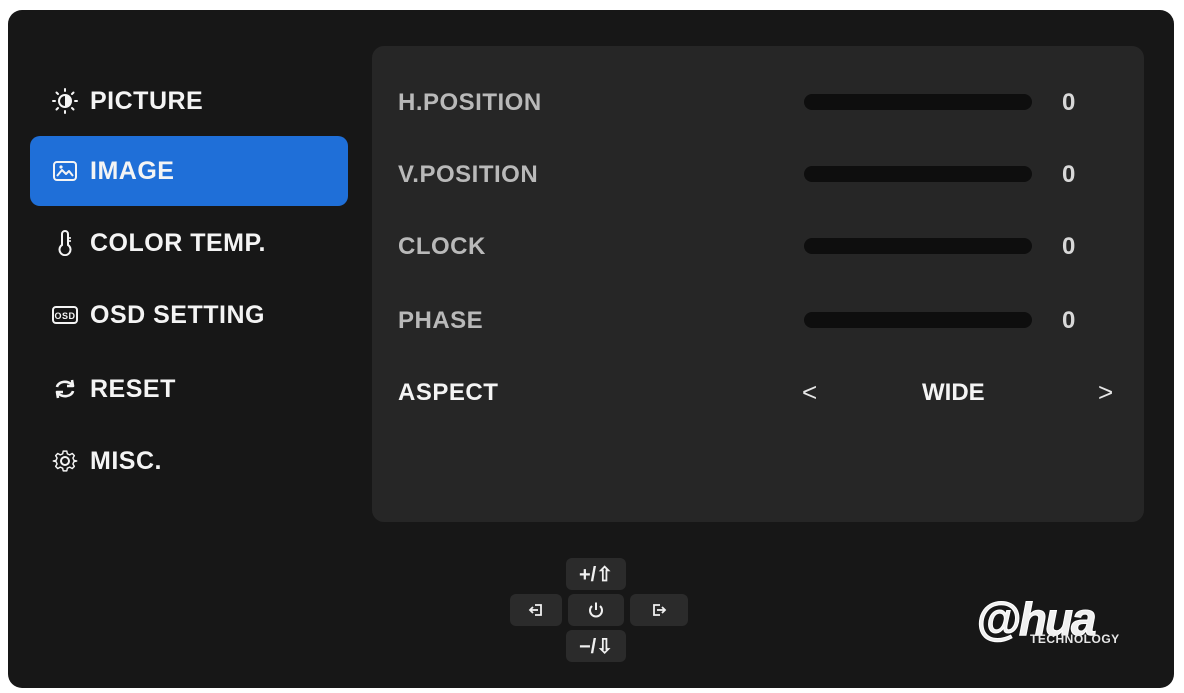 The image size is (1184, 693). What do you see at coordinates (189, 461) in the screenshot?
I see `menu-item-misc: MISC.` at bounding box center [189, 461].